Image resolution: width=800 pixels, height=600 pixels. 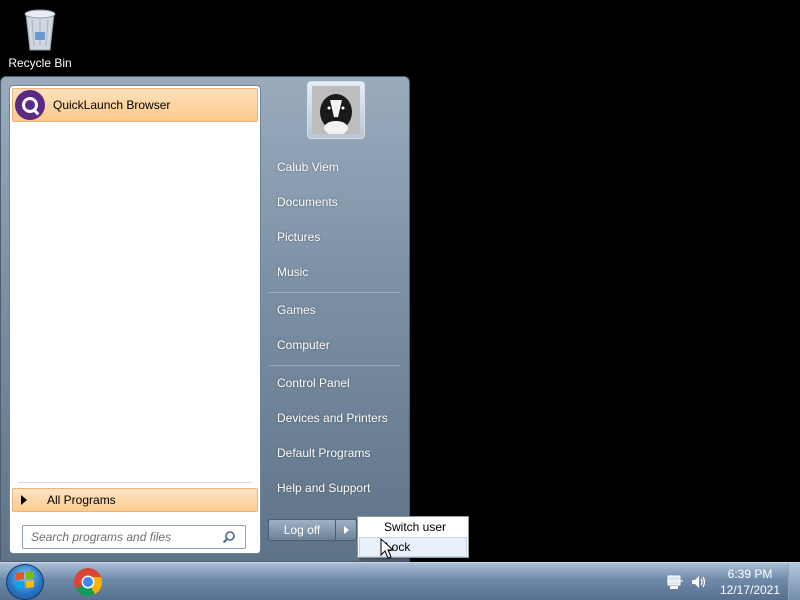 I want to click on clock-time: 6:39 PM, so click(x=750, y=574).